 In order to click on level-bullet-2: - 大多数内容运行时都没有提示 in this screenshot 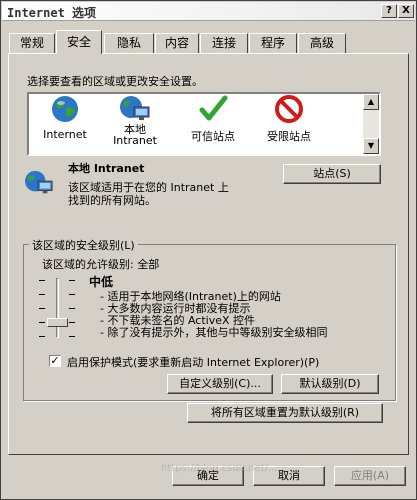, I will do `click(175, 308)`.